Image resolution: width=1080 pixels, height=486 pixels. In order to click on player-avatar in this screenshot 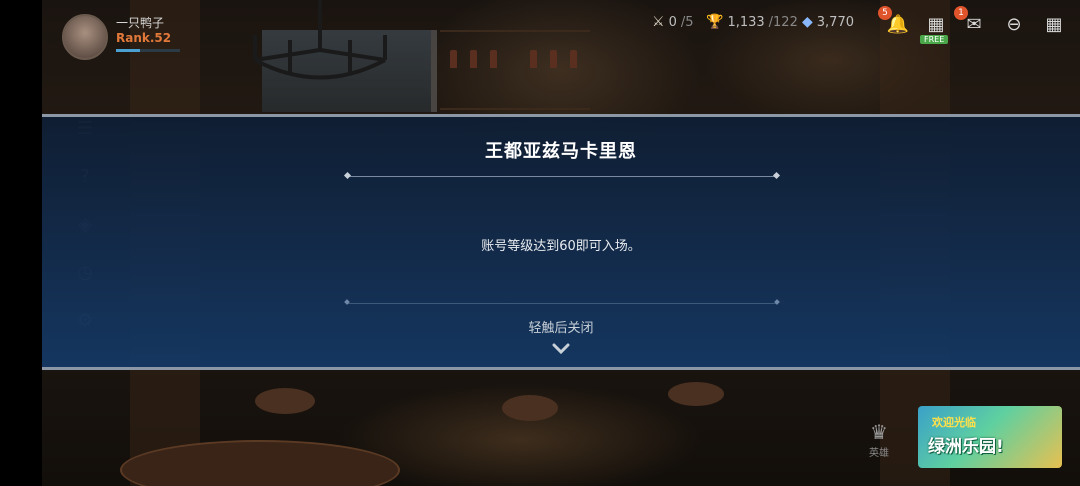, I will do `click(85, 37)`.